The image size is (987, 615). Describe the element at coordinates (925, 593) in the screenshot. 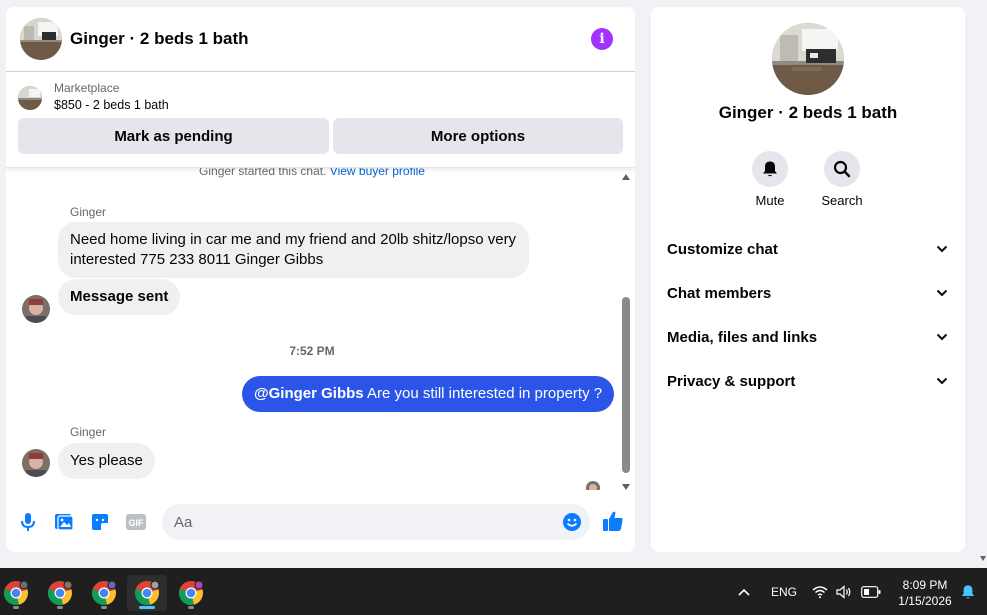

I see `taskbar-clock: 8:09 PM 1/15/2026` at that location.